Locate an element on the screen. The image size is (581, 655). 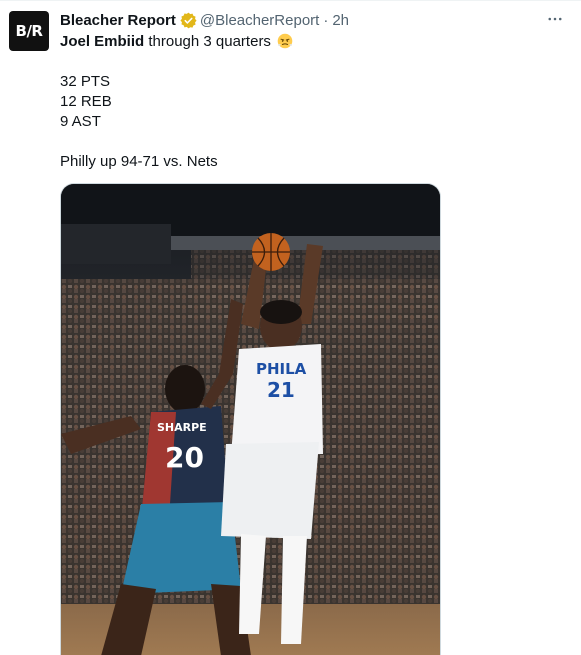
stat-rebounds: 12 REB is located at coordinates (86, 101).